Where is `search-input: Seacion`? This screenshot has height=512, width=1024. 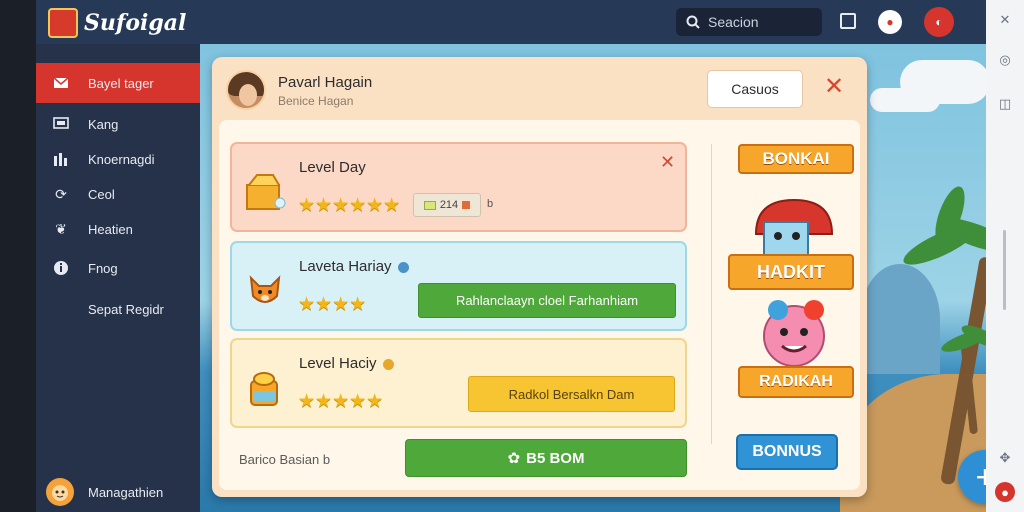 search-input: Seacion is located at coordinates (749, 22).